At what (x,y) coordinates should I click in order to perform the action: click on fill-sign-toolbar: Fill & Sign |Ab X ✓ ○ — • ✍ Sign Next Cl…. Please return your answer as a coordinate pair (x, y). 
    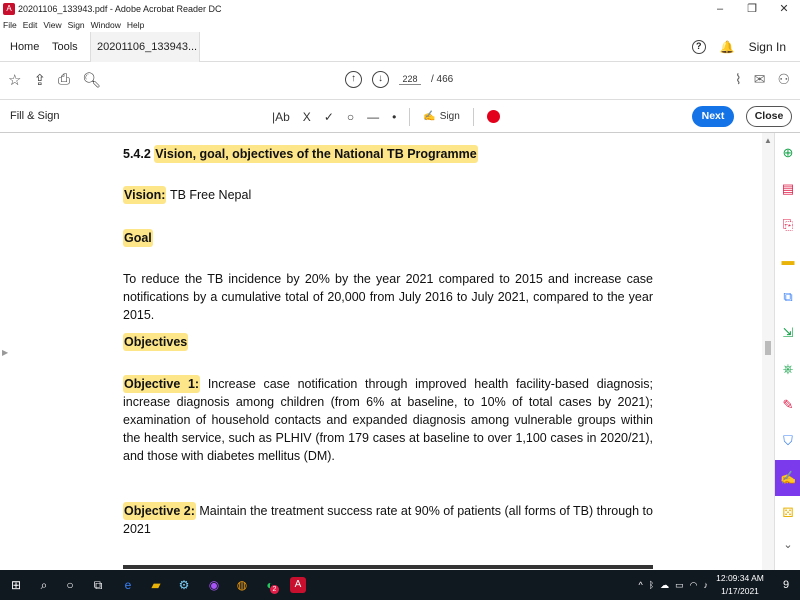
    Looking at the image, I should click on (400, 116).